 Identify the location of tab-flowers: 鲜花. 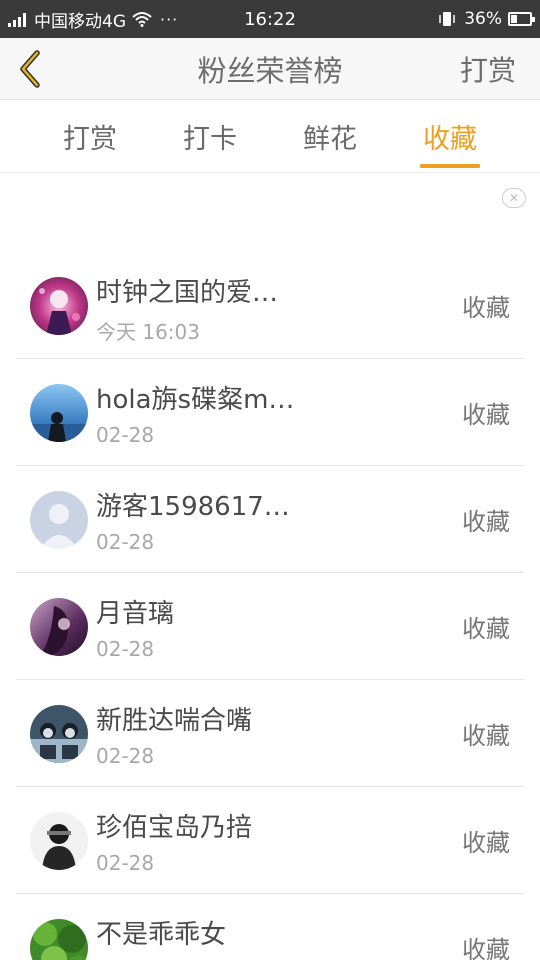
(330, 136).